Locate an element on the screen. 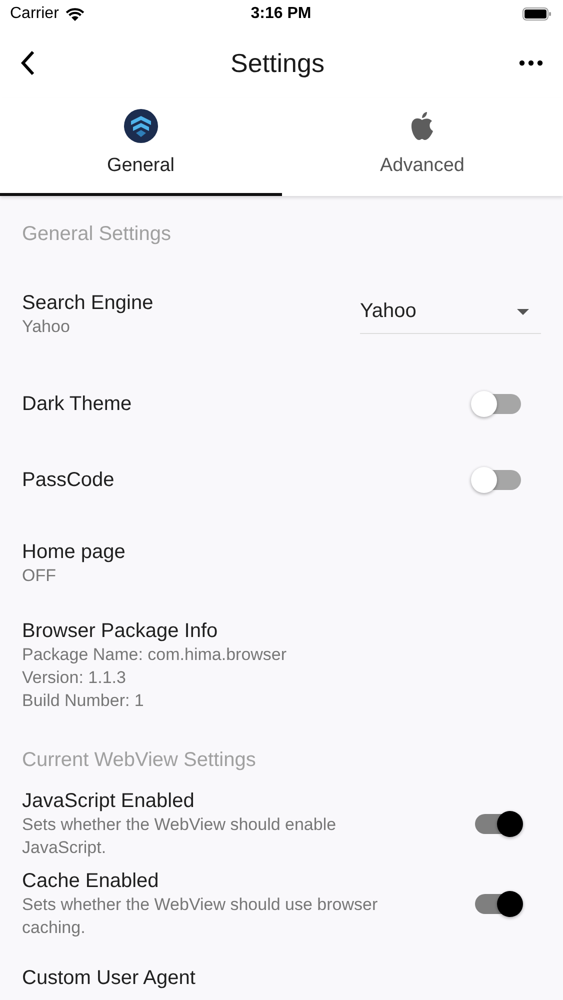  search-engine-dropdown: Yahoo is located at coordinates (450, 314).